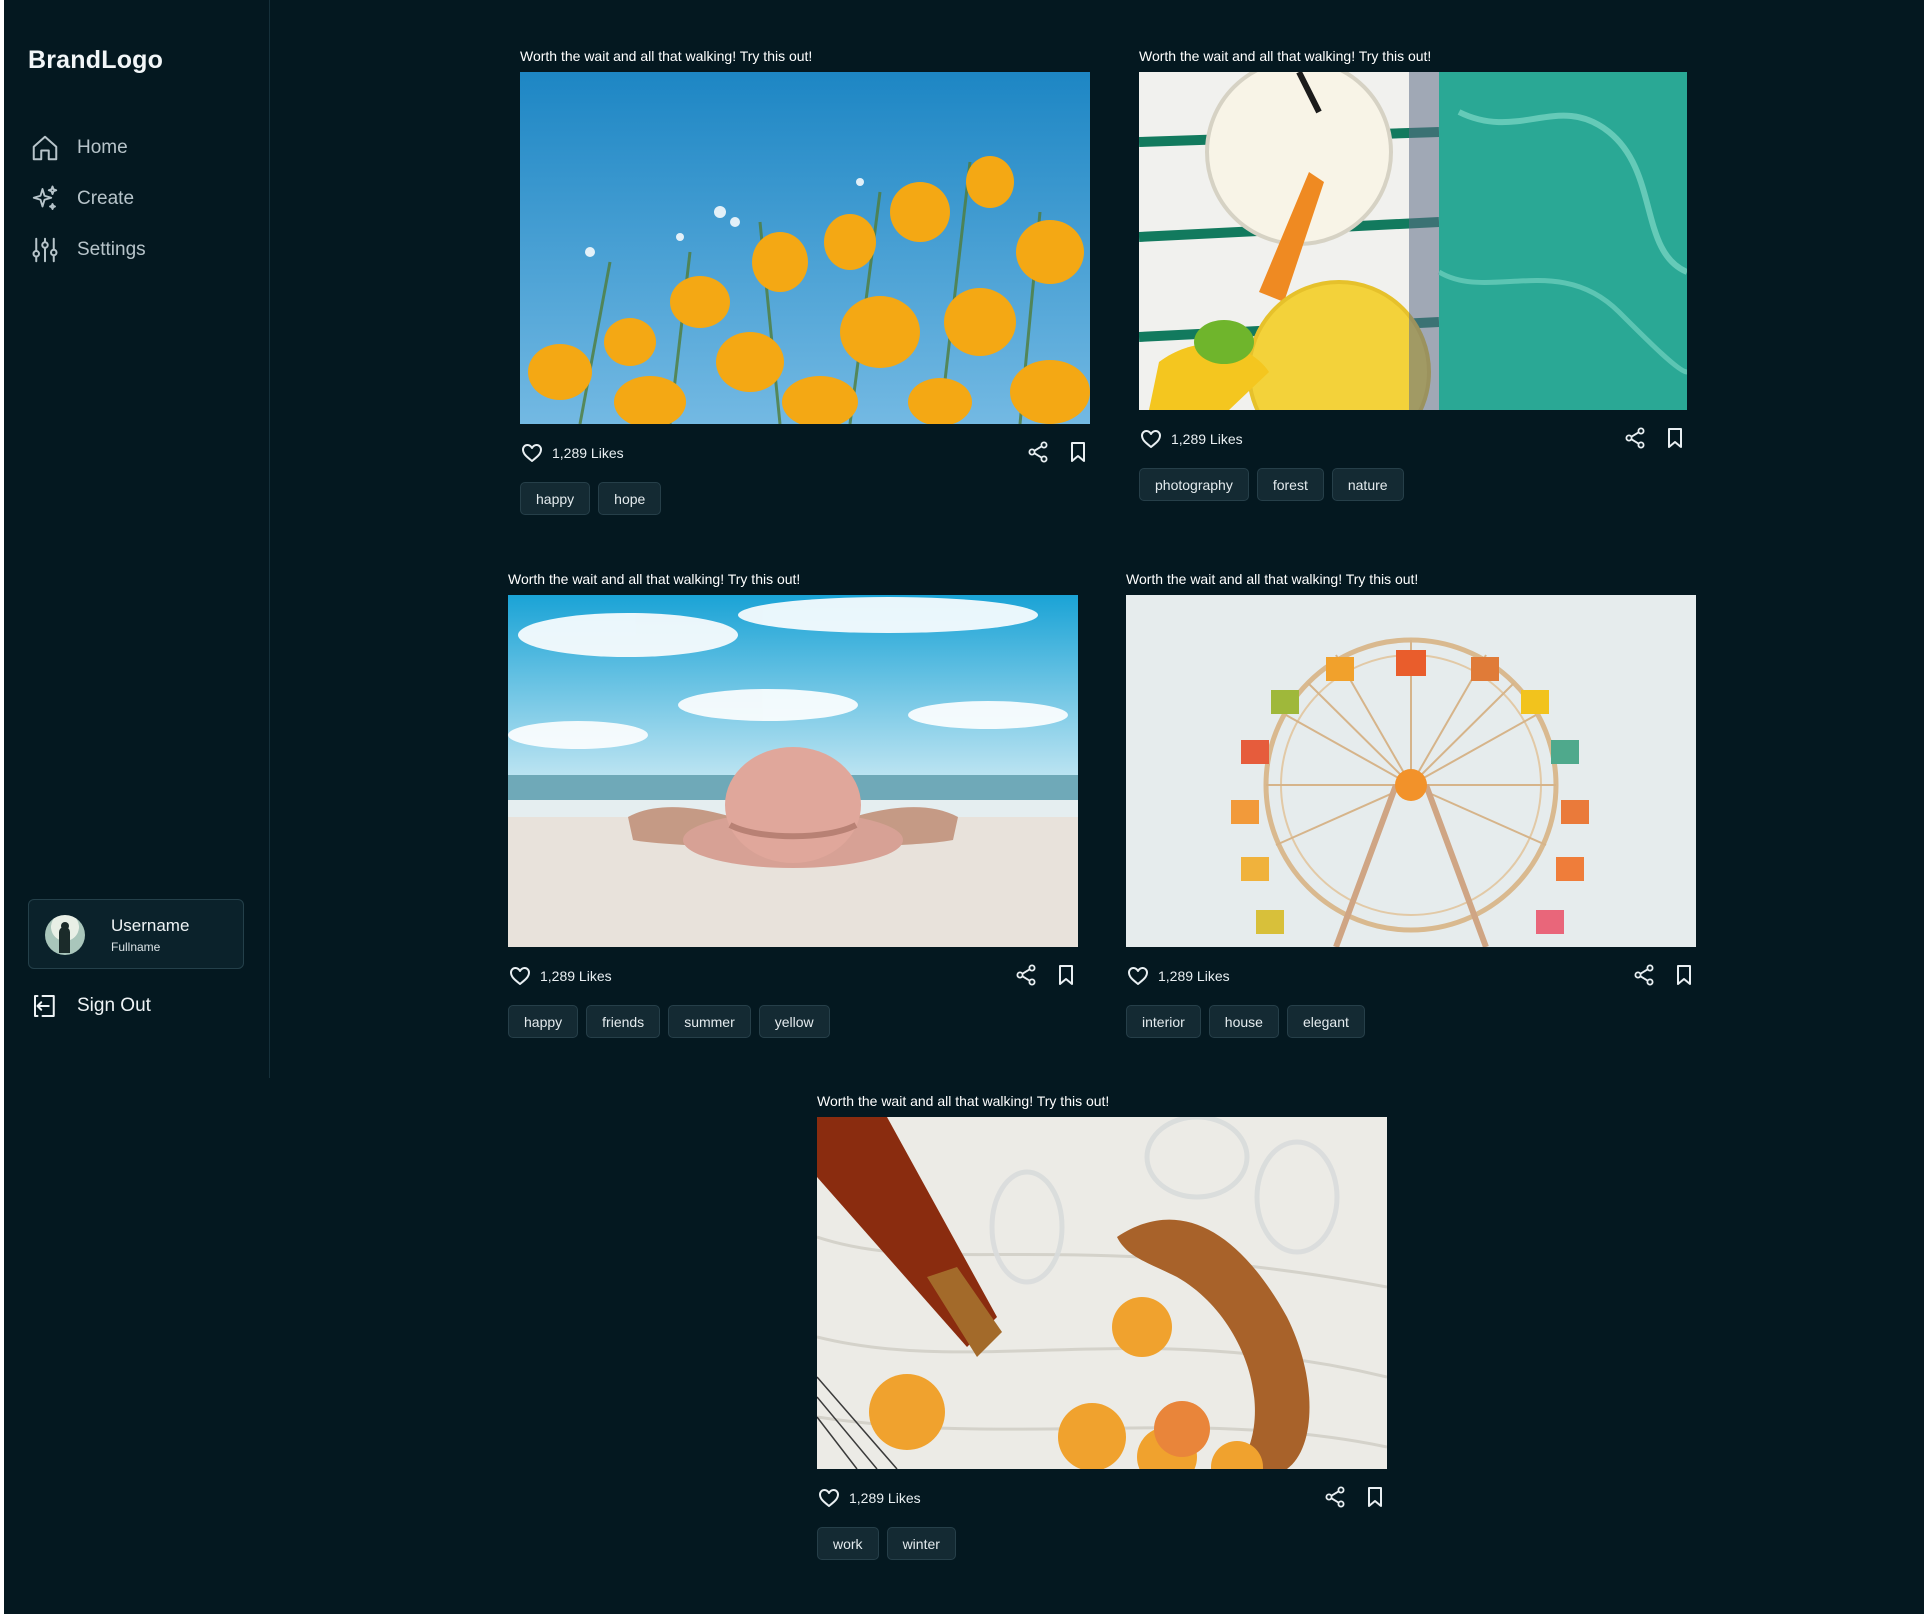 The width and height of the screenshot is (1928, 1623). Describe the element at coordinates (136, 947) in the screenshot. I see `fullname: Fullname` at that location.